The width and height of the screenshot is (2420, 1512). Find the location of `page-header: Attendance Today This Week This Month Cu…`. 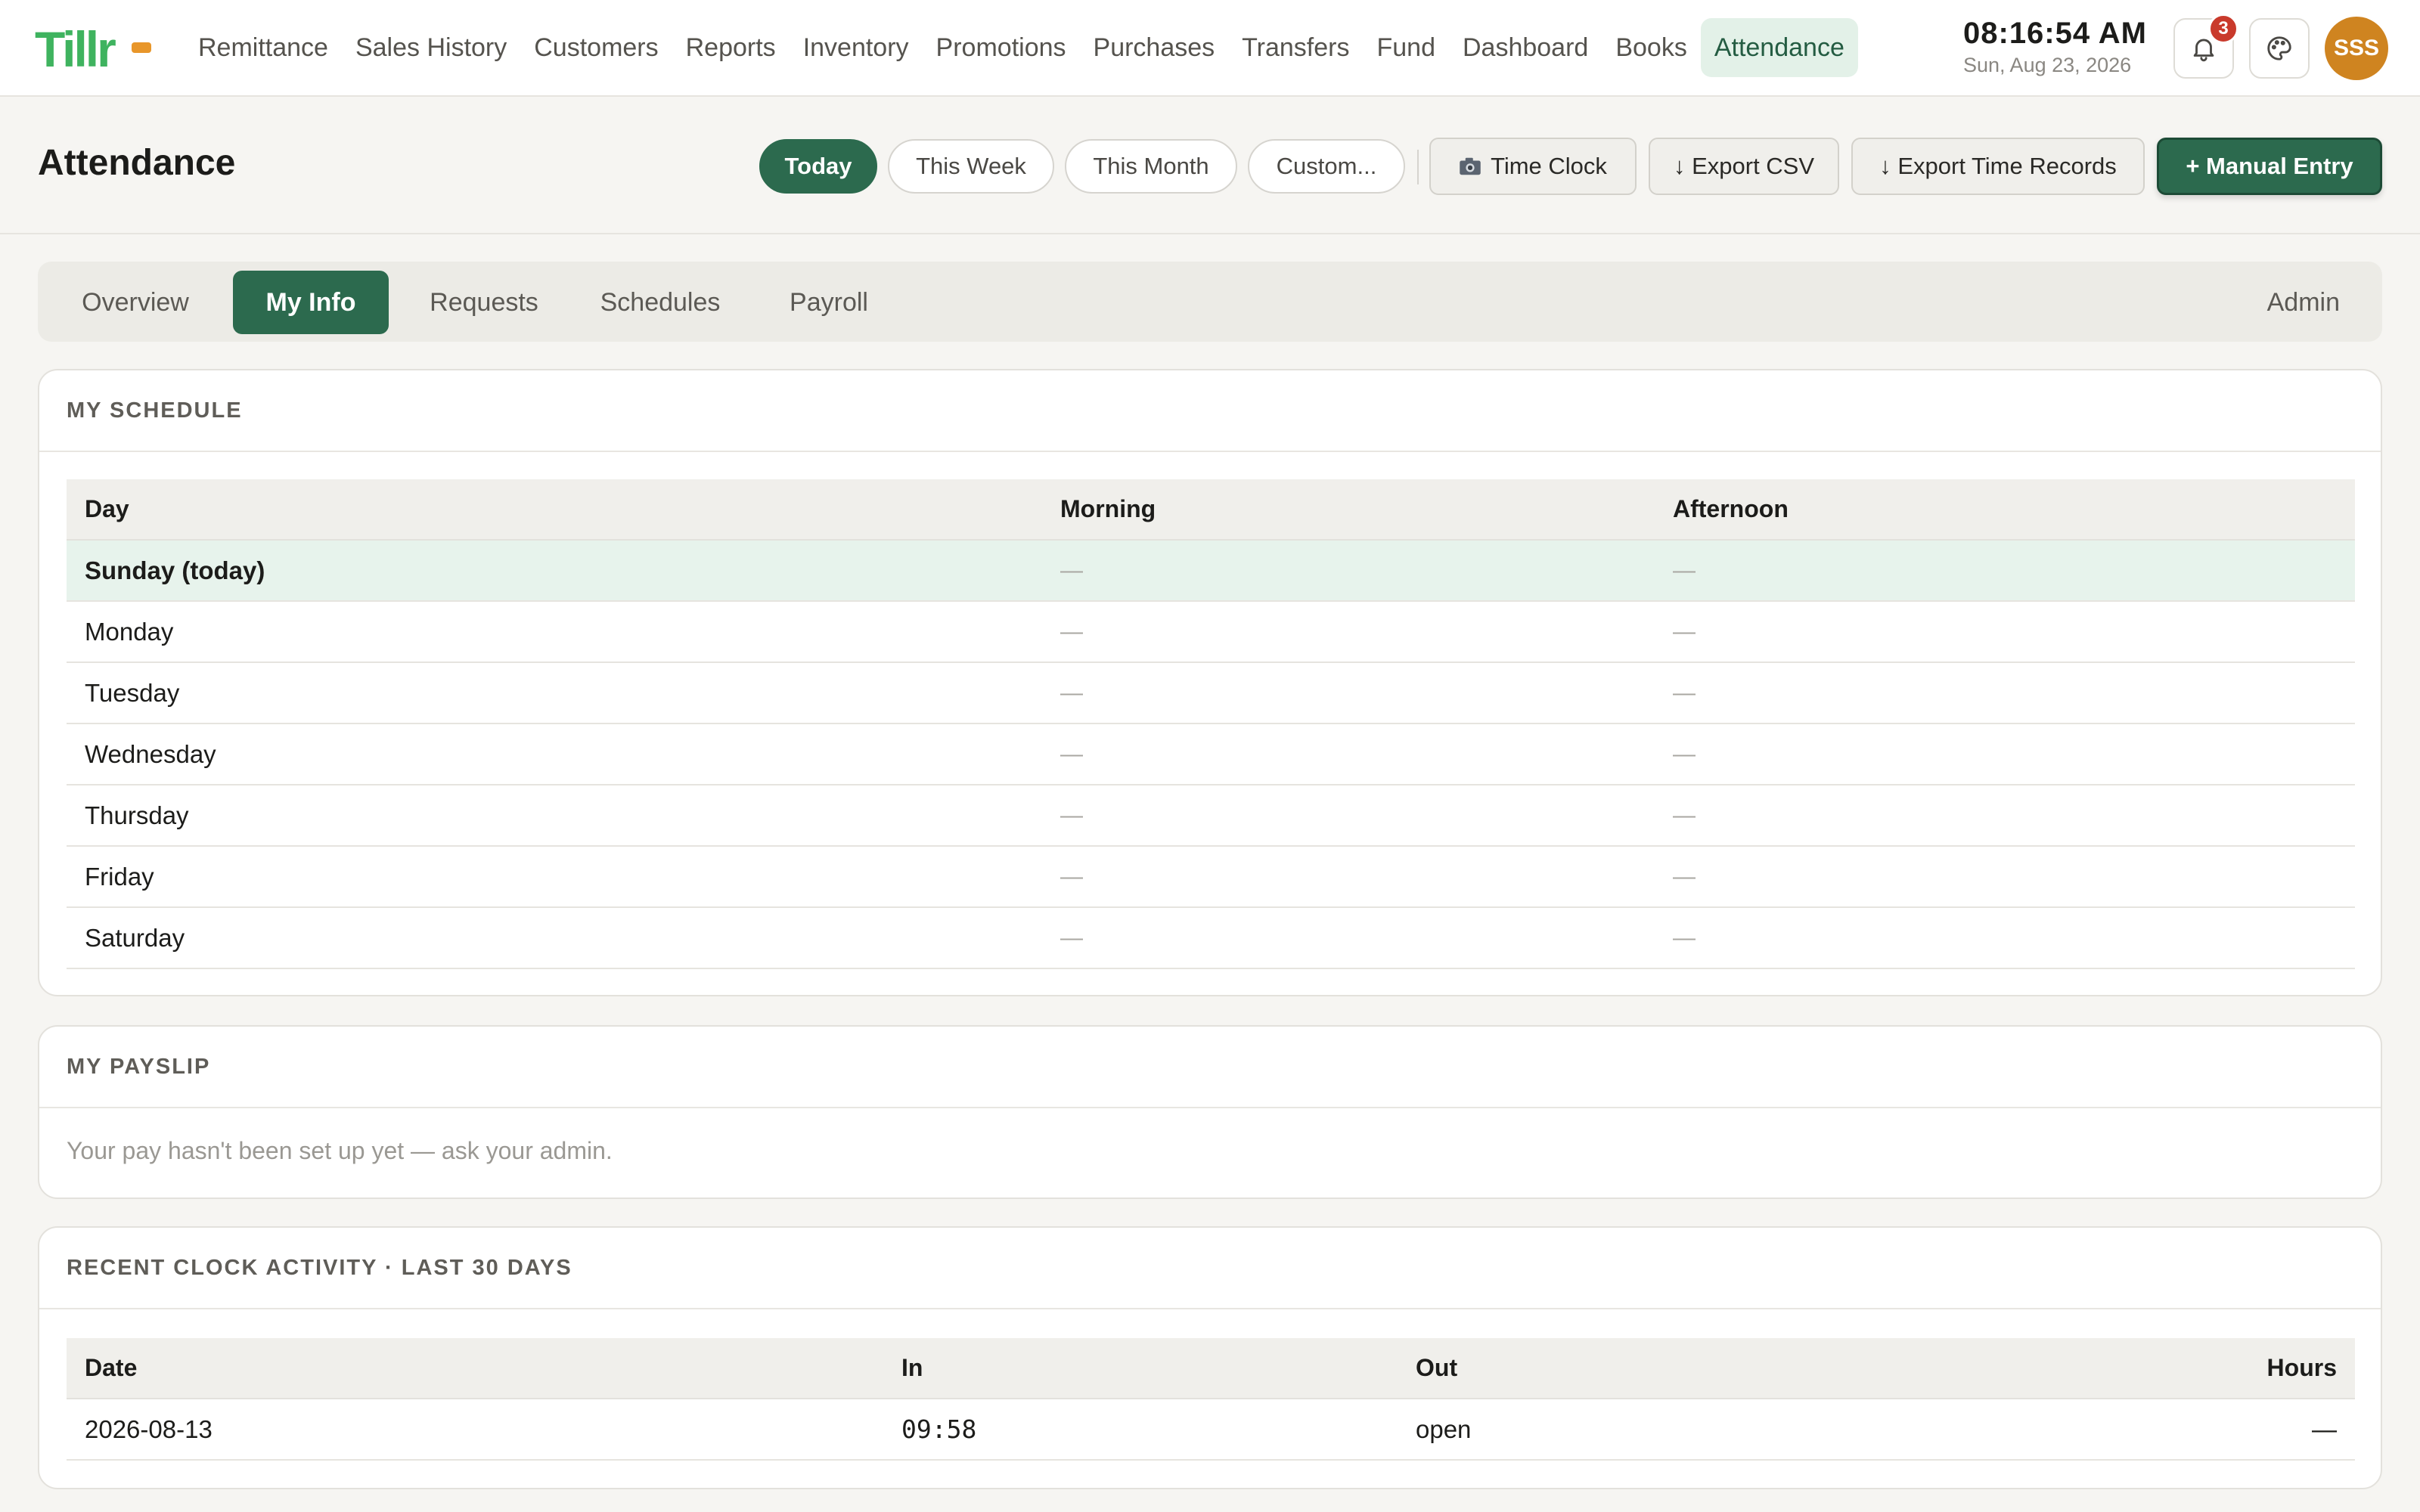

page-header: Attendance Today This Week This Month Cu… is located at coordinates (1210, 166).